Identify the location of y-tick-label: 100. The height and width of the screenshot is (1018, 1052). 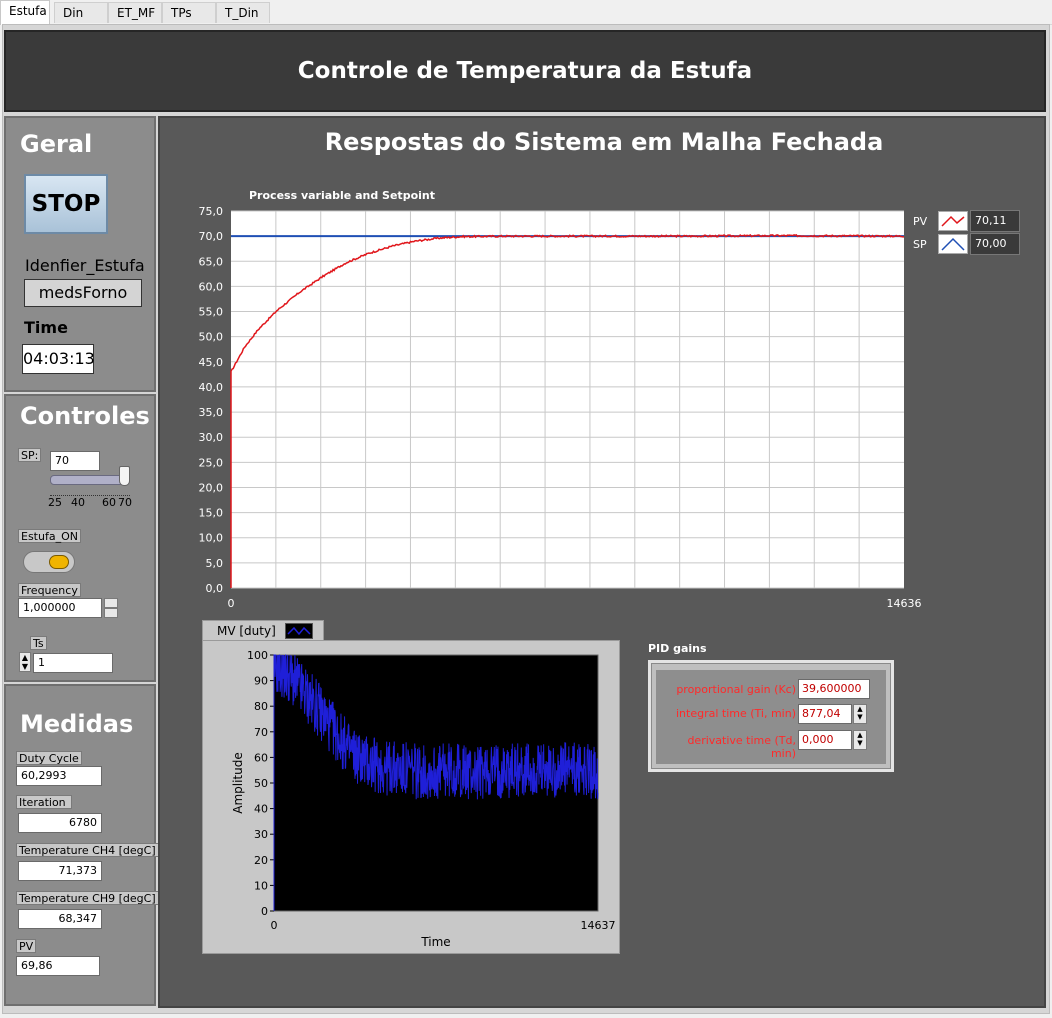
(257, 655).